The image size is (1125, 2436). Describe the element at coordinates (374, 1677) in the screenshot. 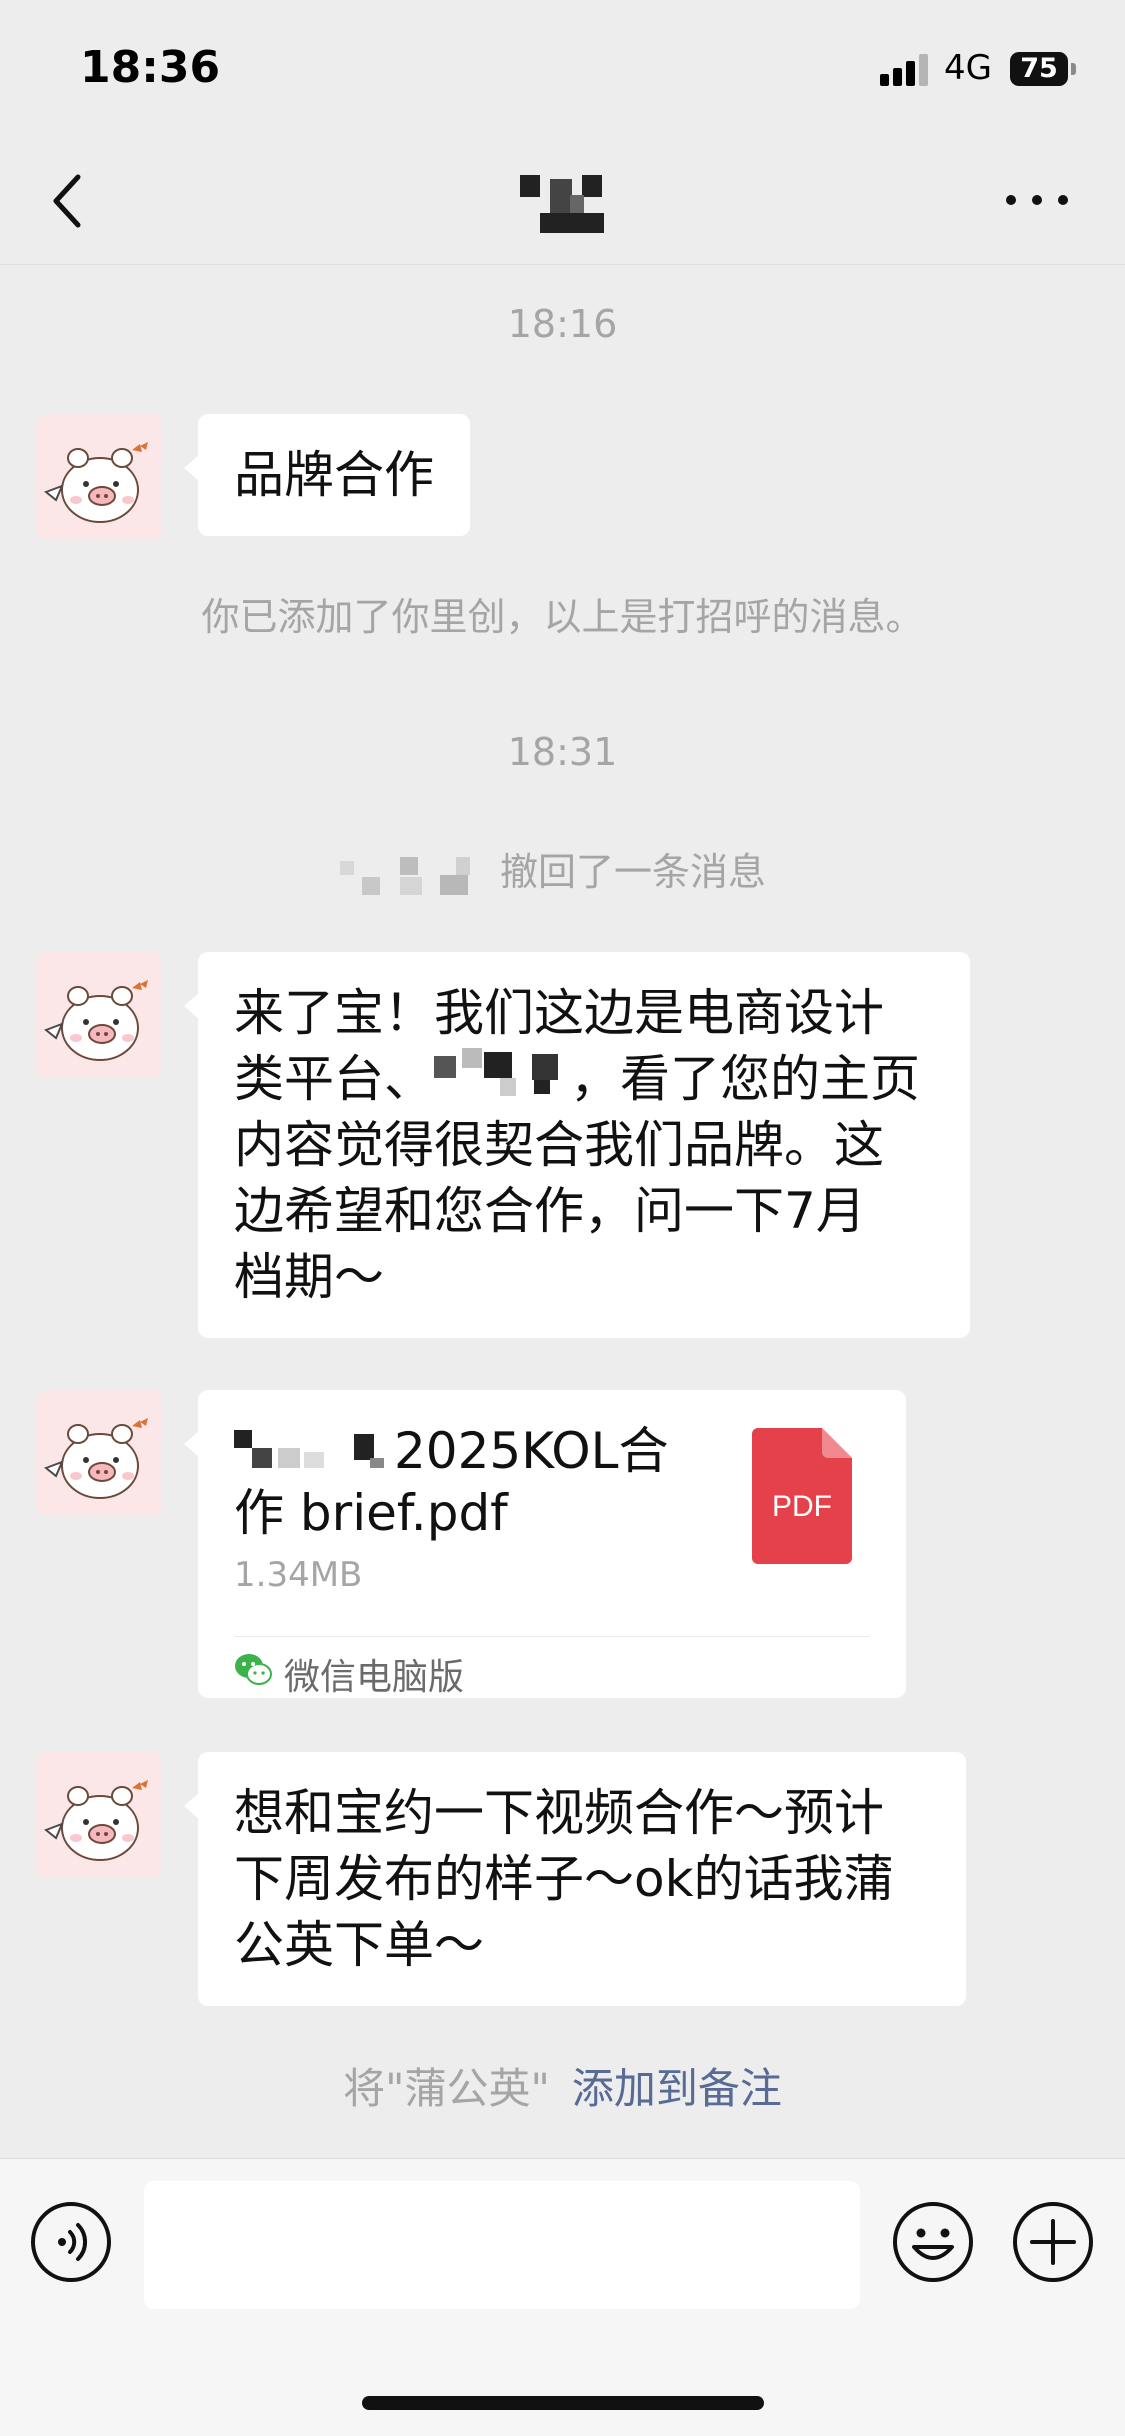

I see `file-source: 微信电脑版` at that location.